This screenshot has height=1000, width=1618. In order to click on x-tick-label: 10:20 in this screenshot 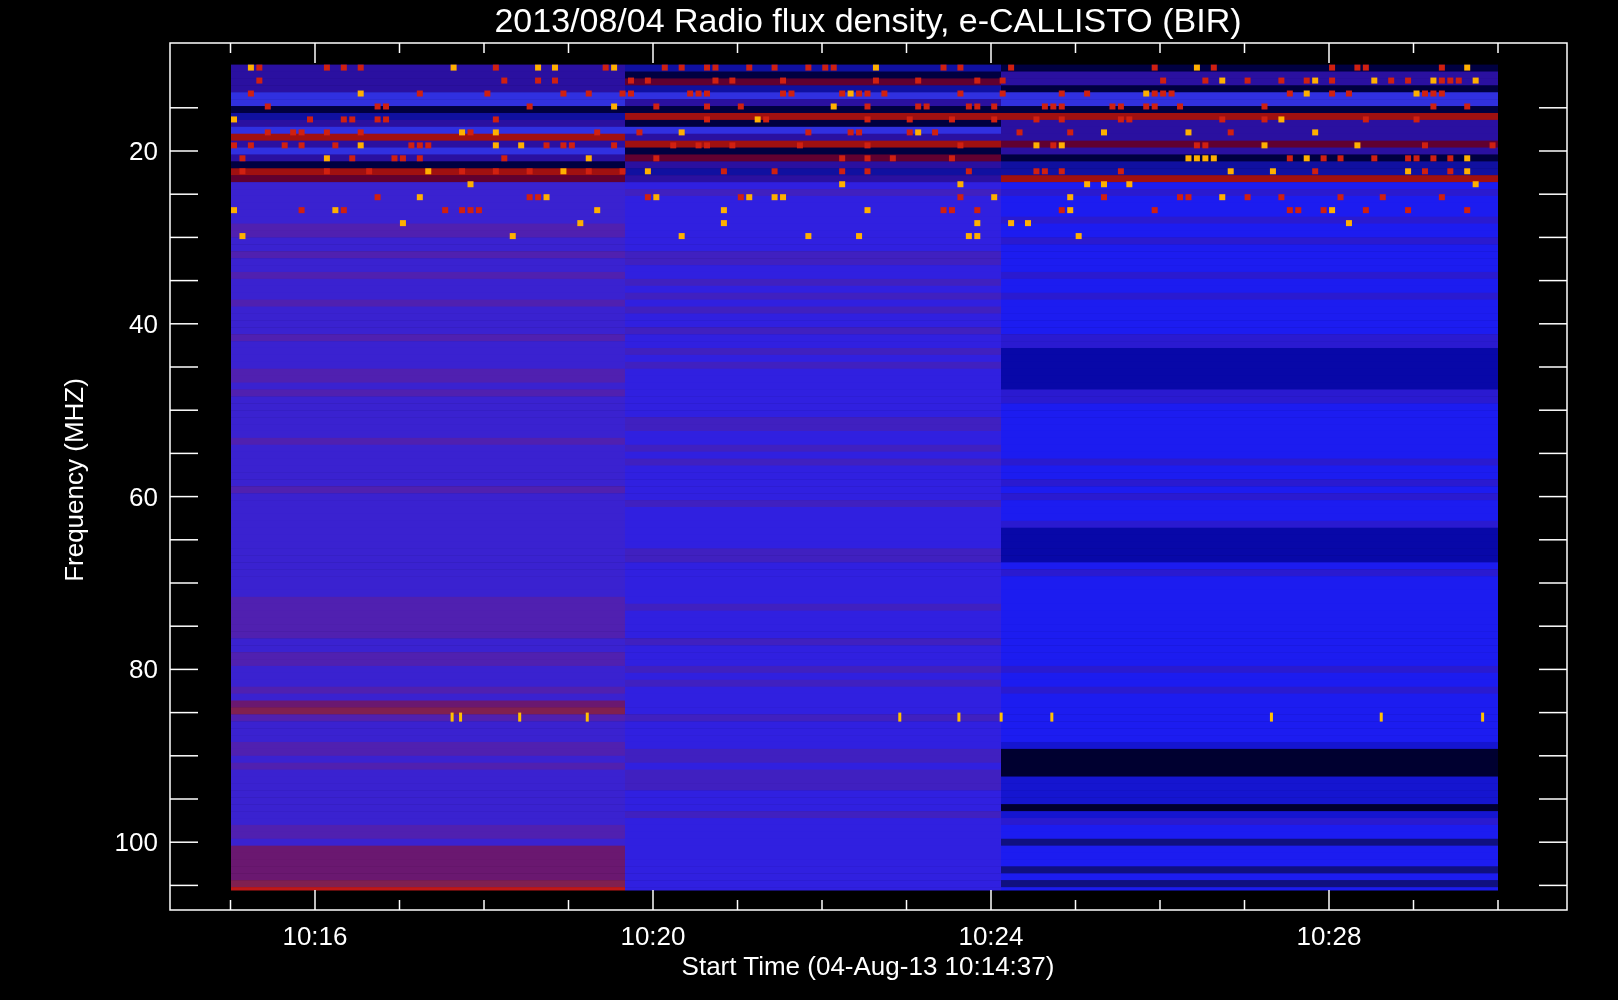, I will do `click(653, 936)`.